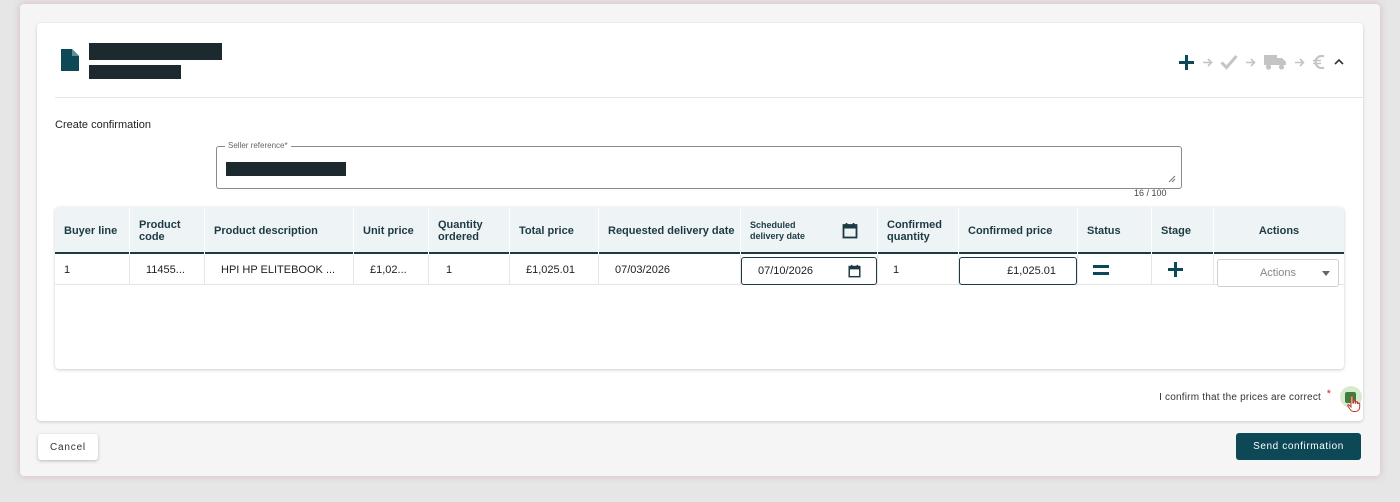 This screenshot has height=502, width=1400. What do you see at coordinates (699, 165) in the screenshot?
I see `seller-reference-field: Seller reference*` at bounding box center [699, 165].